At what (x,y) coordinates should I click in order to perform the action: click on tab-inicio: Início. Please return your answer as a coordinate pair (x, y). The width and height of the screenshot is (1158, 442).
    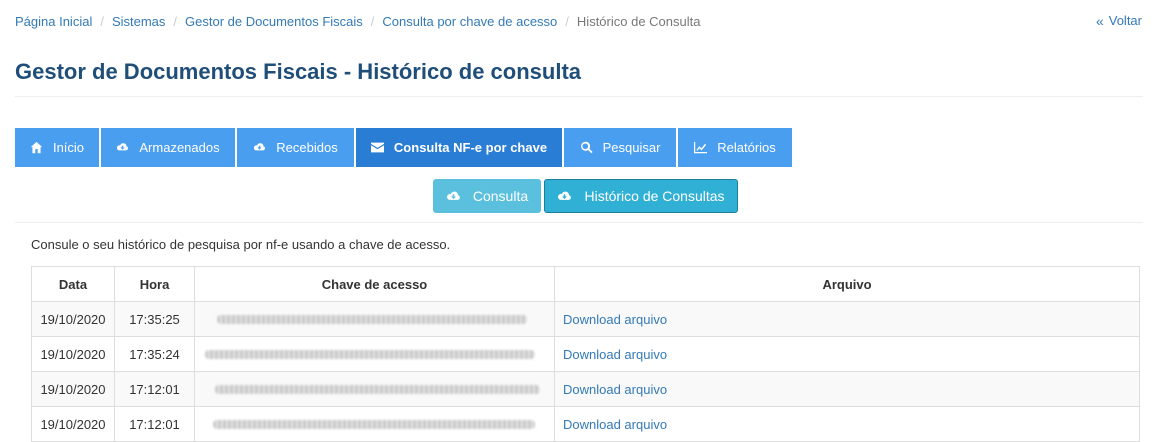
    Looking at the image, I should click on (57, 147).